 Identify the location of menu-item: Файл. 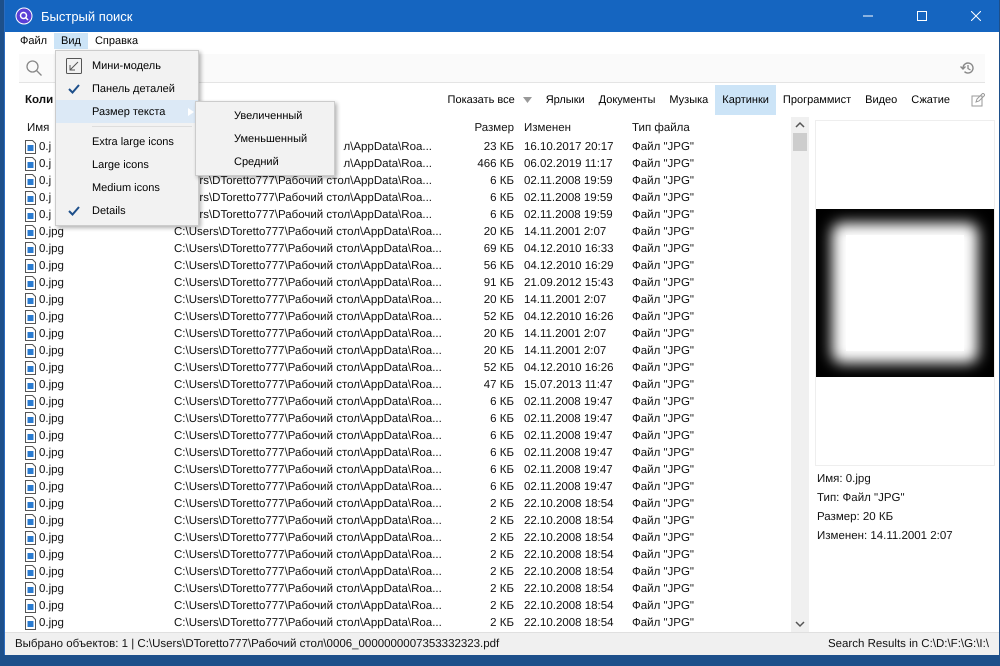
(33, 41).